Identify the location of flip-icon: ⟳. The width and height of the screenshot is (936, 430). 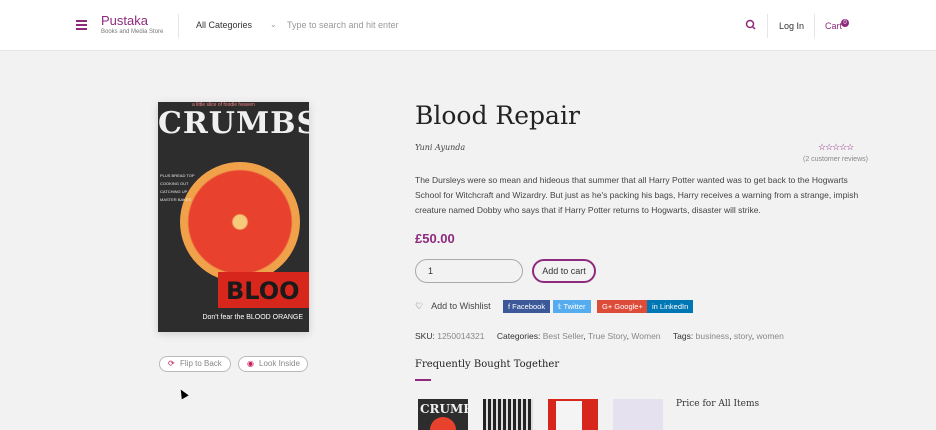
(171, 363).